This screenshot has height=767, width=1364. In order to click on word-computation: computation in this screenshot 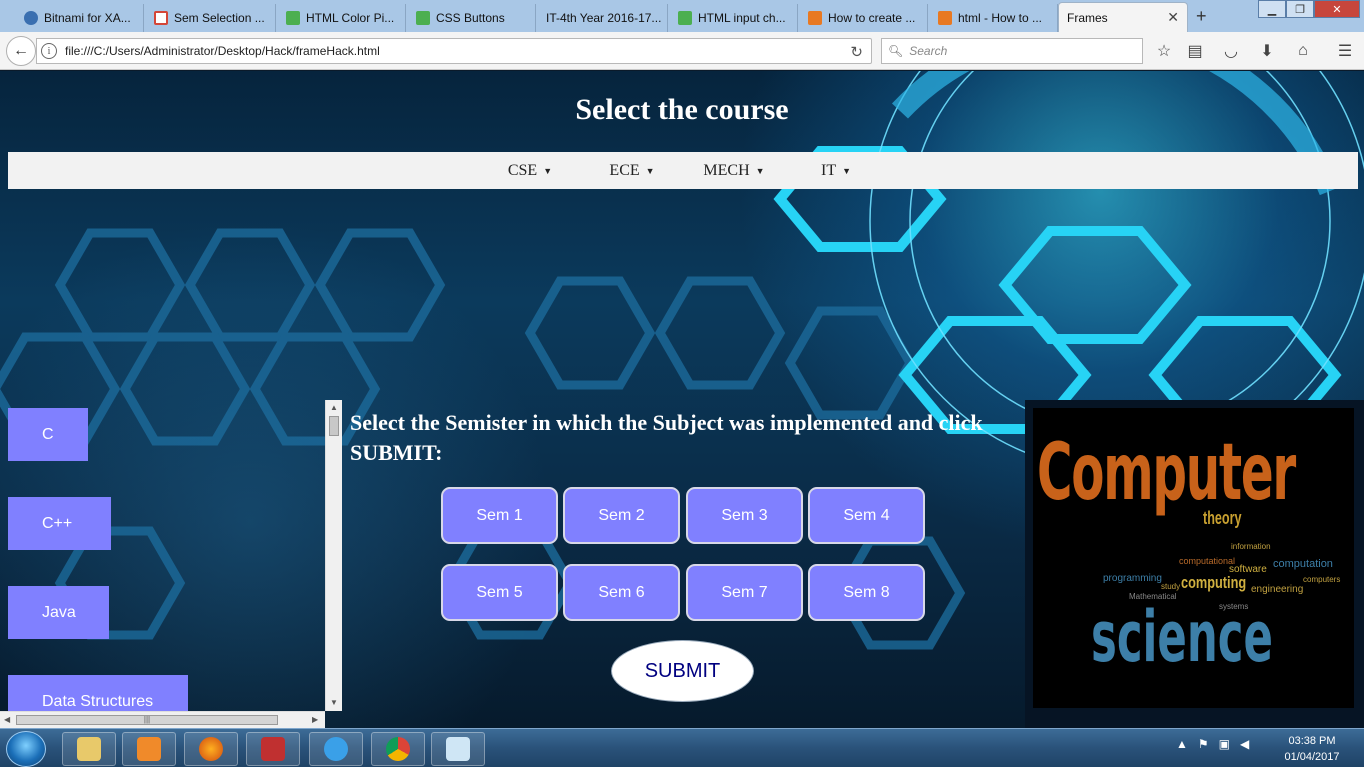, I will do `click(1303, 564)`.